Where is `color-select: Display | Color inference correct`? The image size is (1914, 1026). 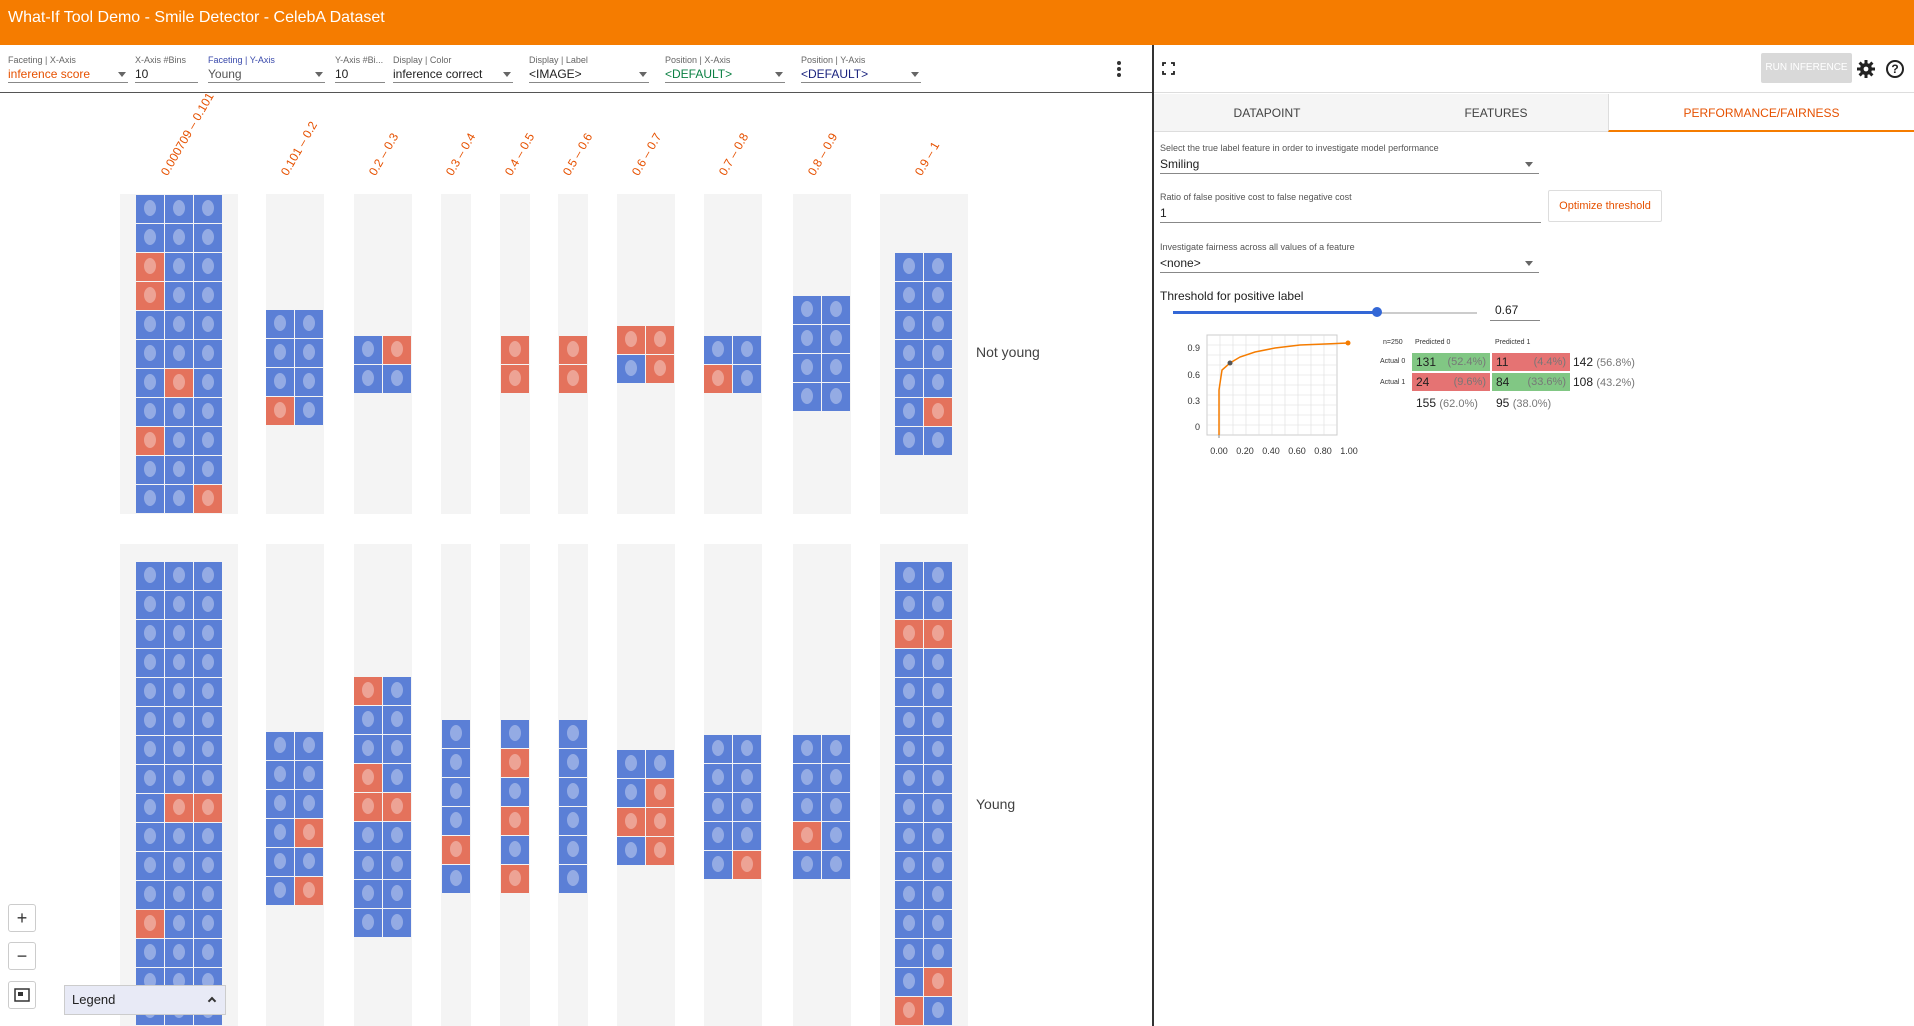
color-select: Display | Color inference correct is located at coordinates (453, 68).